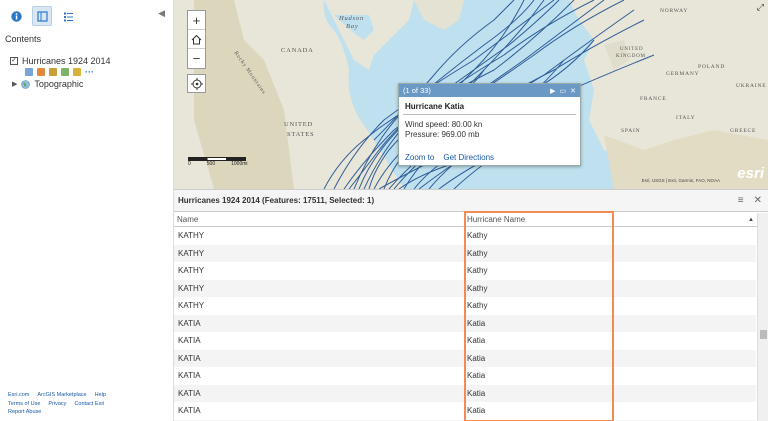 The height and width of the screenshot is (421, 768). What do you see at coordinates (65, 72) in the screenshot?
I see `filter-icon` at bounding box center [65, 72].